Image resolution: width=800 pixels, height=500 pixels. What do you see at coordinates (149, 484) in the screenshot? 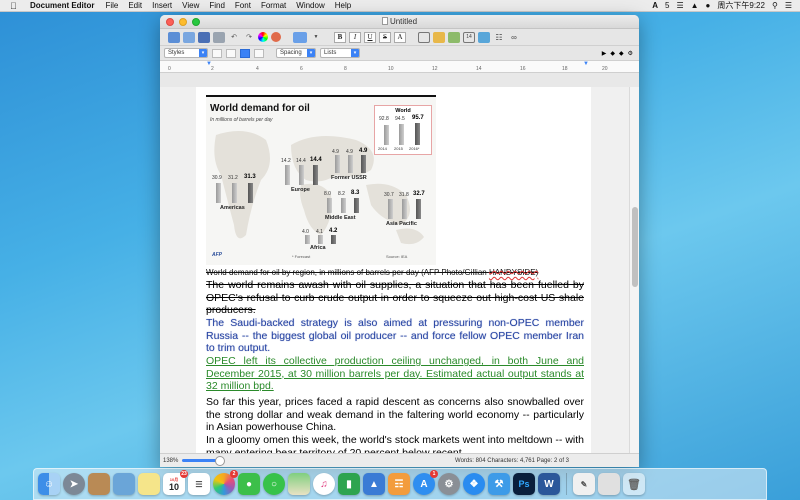
I see `stickies-icon` at bounding box center [149, 484].